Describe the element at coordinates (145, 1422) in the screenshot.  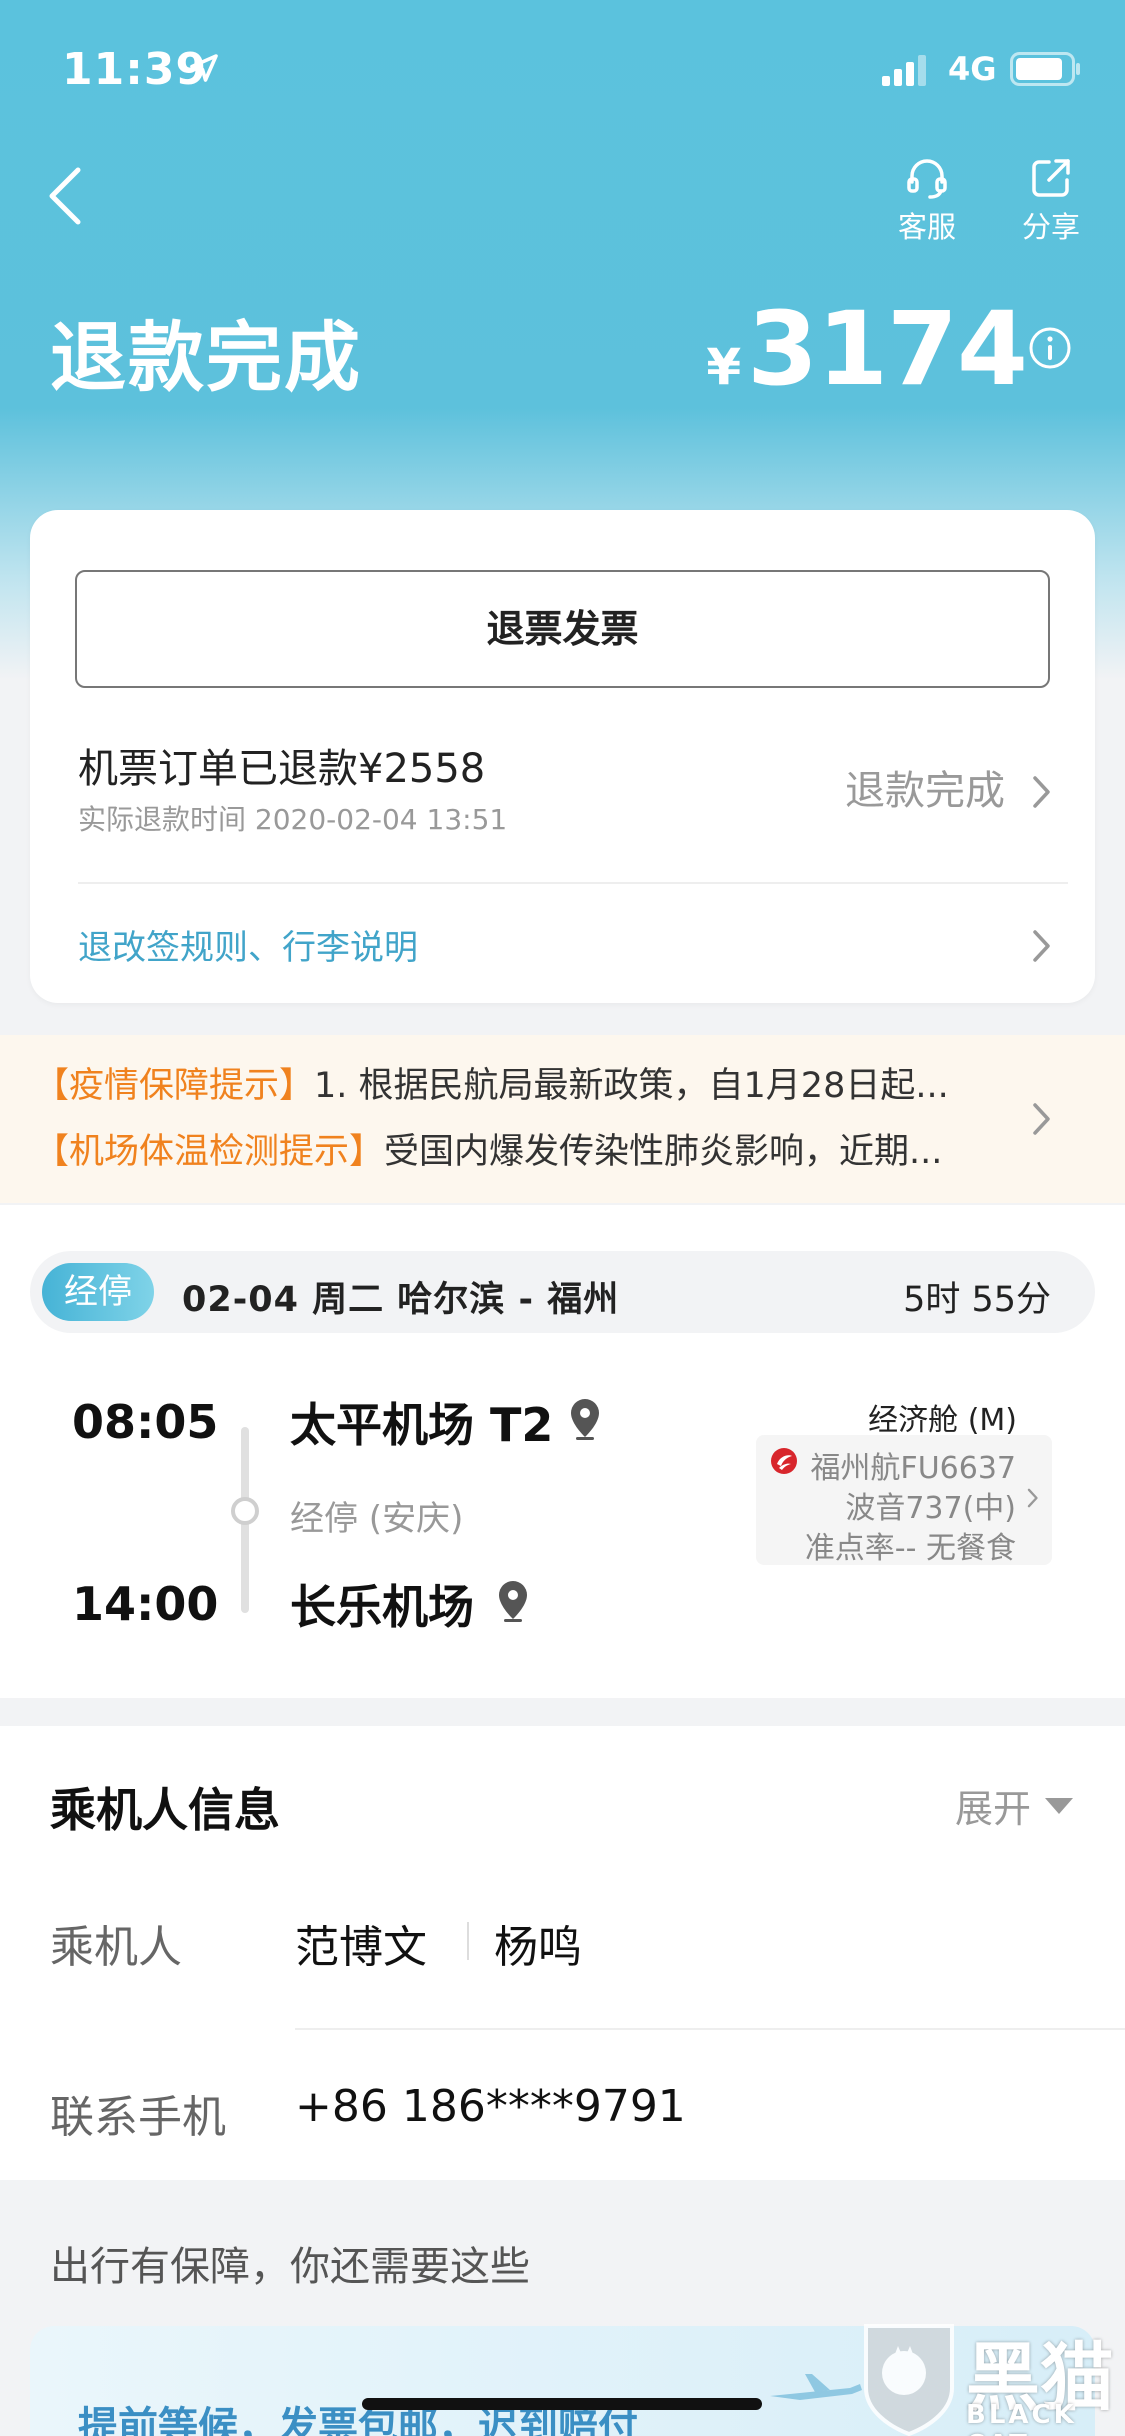
I see `departure-time: 08:05` at that location.